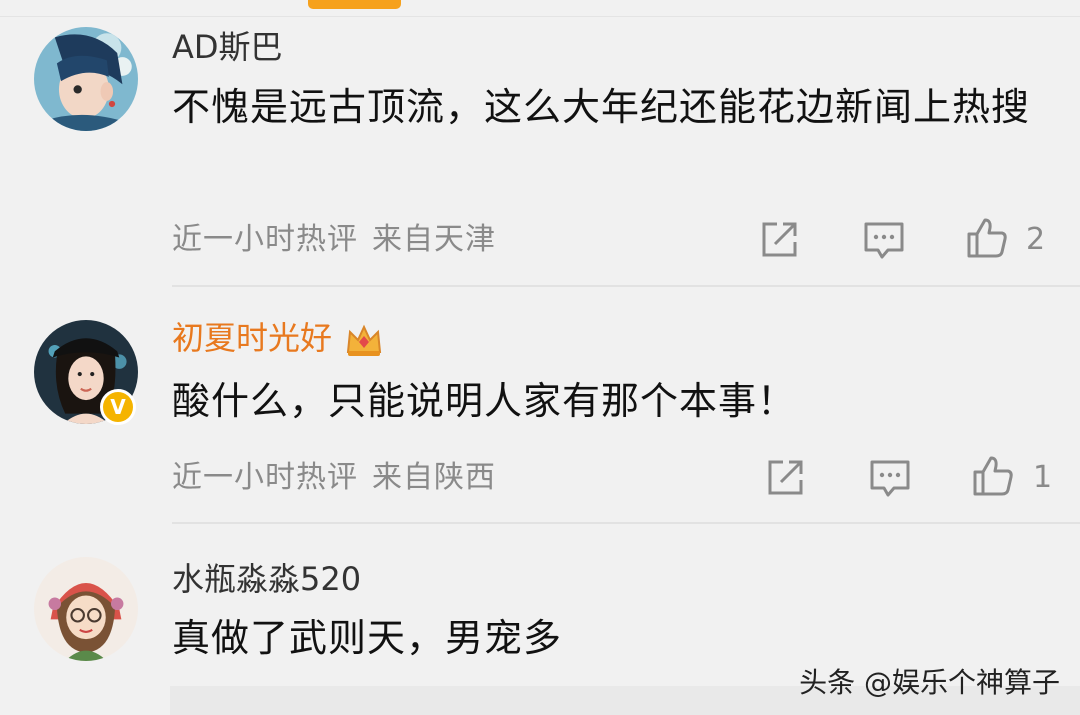  What do you see at coordinates (929, 682) in the screenshot?
I see `watermark: 头条 @娱乐个神算子` at bounding box center [929, 682].